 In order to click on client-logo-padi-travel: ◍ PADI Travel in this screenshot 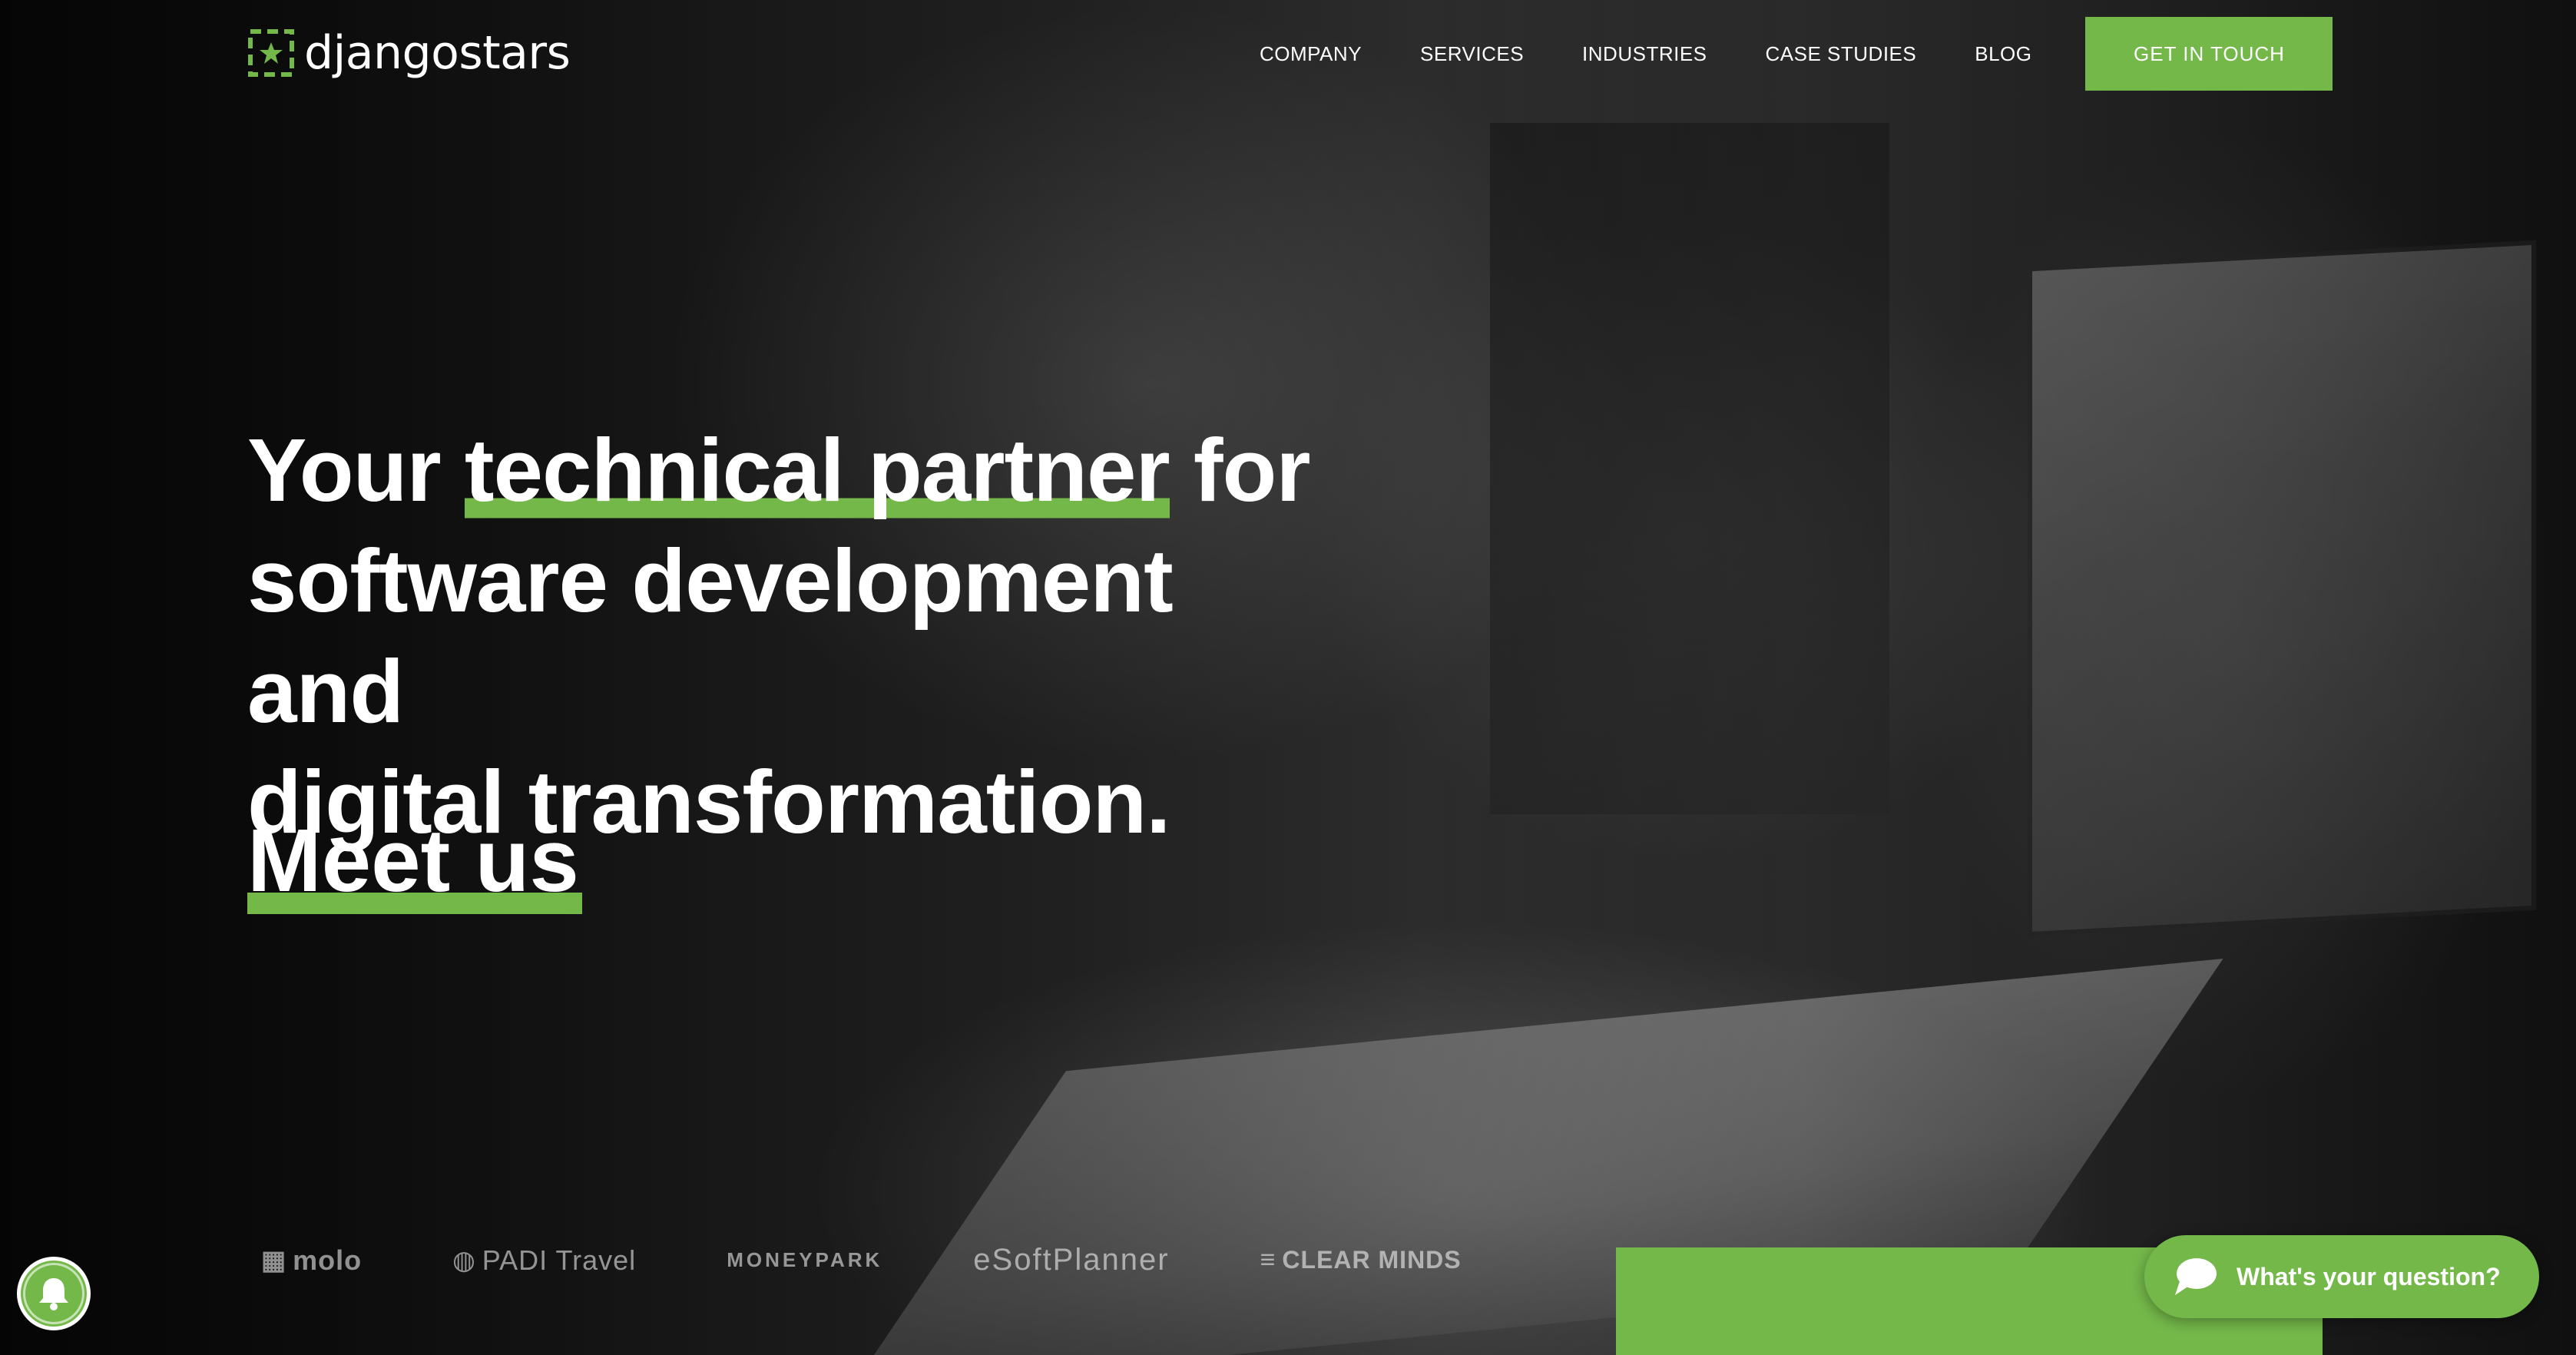, I will do `click(544, 1260)`.